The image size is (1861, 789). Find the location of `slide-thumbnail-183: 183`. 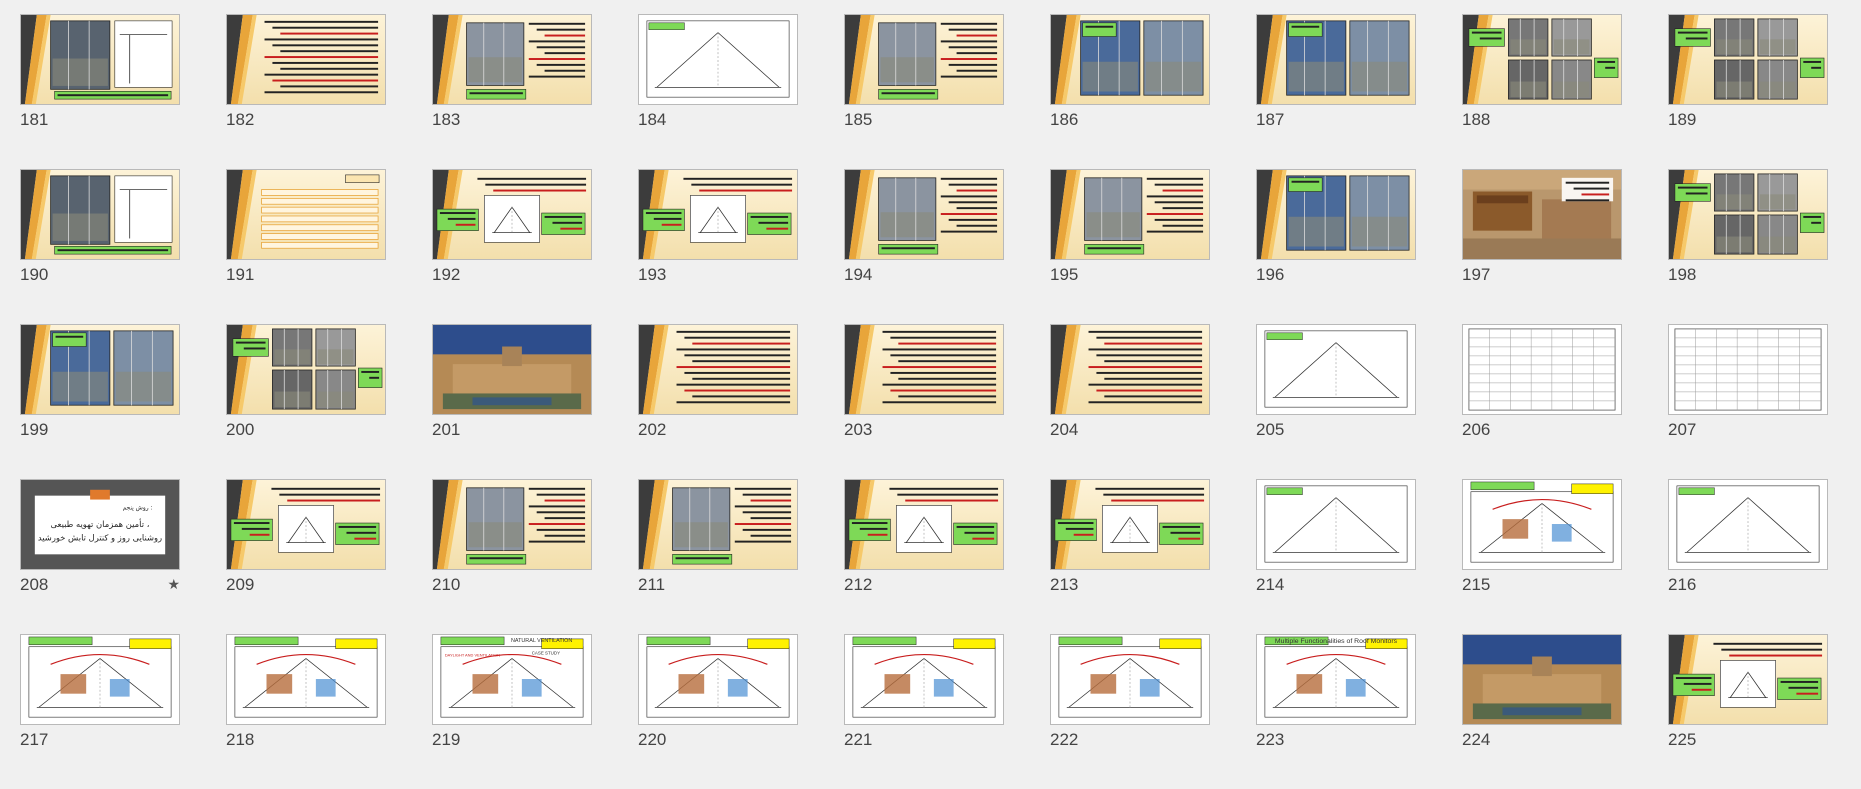

slide-thumbnail-183: 183 is located at coordinates (512, 91).